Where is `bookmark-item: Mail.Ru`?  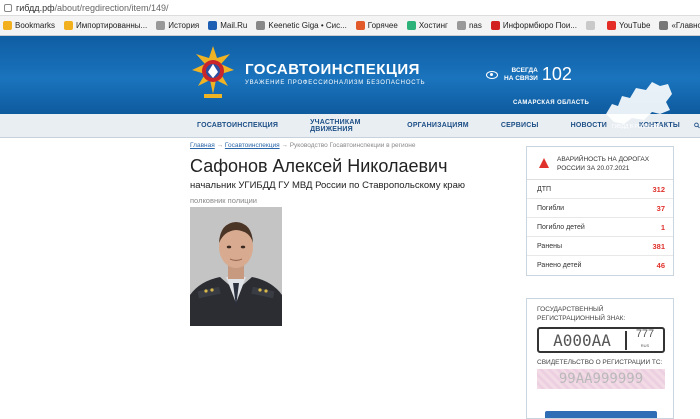 bookmark-item: Mail.Ru is located at coordinates (227, 25).